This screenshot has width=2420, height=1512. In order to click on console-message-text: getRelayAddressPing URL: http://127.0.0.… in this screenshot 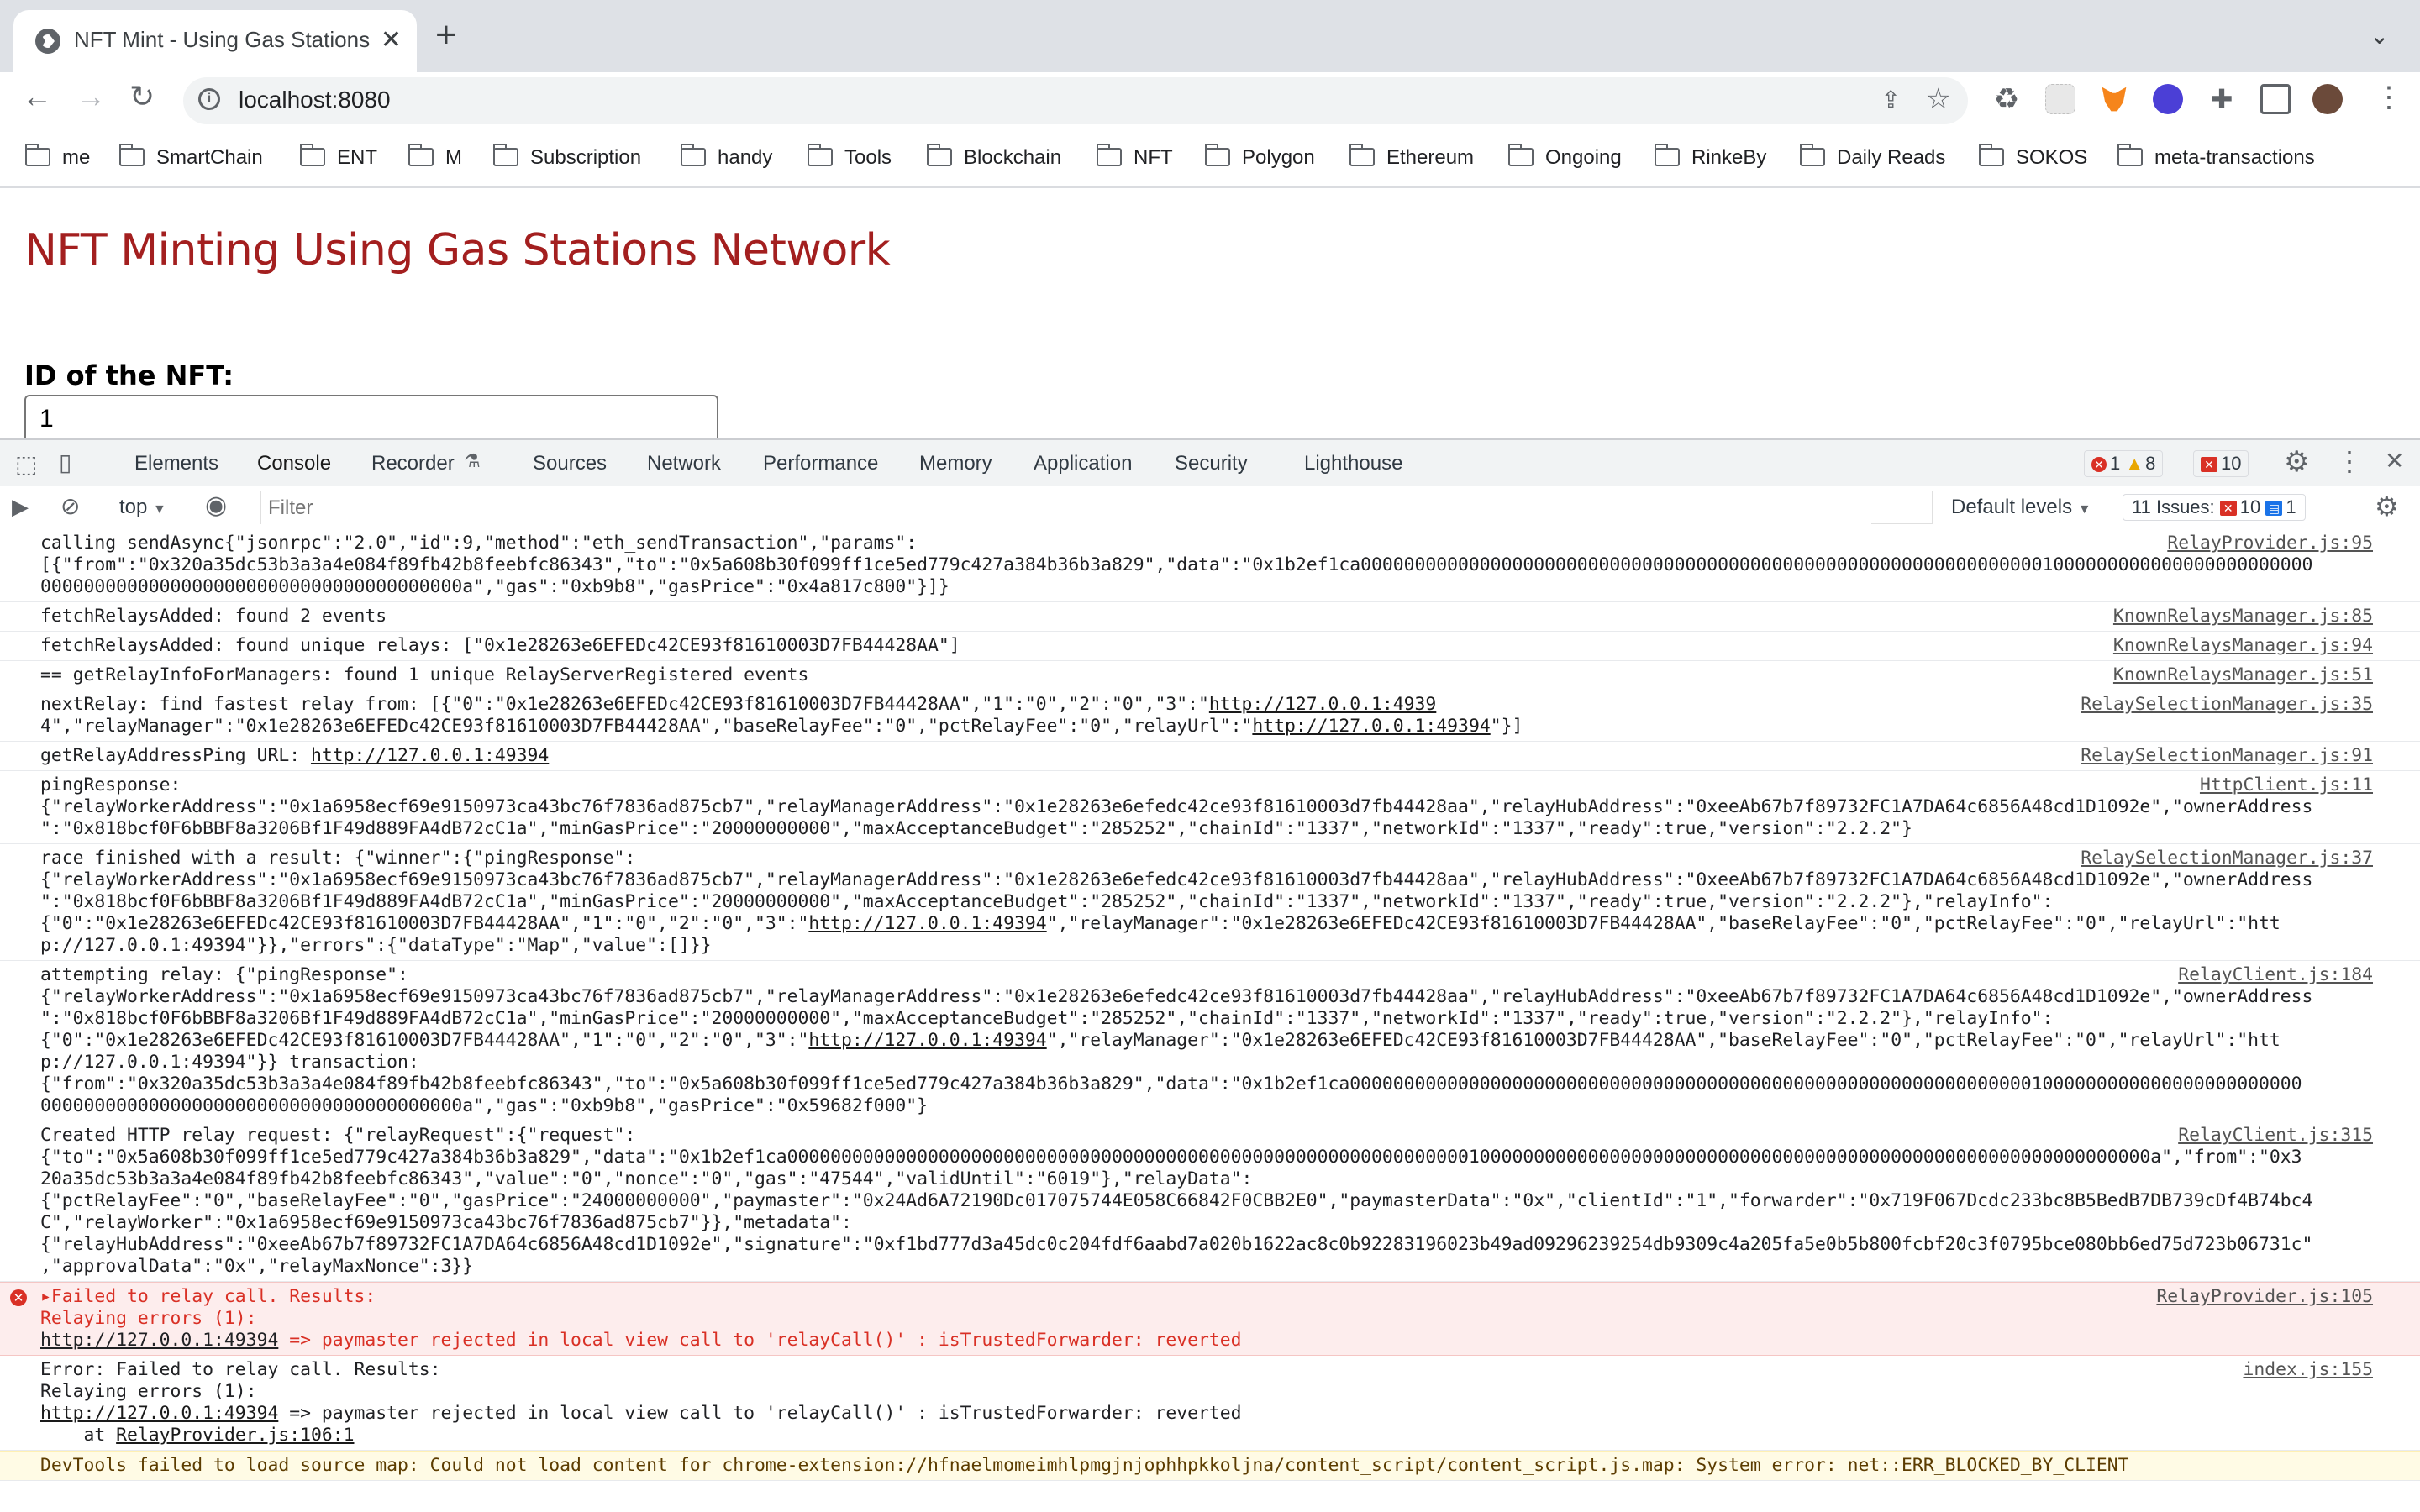, I will do `click(295, 755)`.